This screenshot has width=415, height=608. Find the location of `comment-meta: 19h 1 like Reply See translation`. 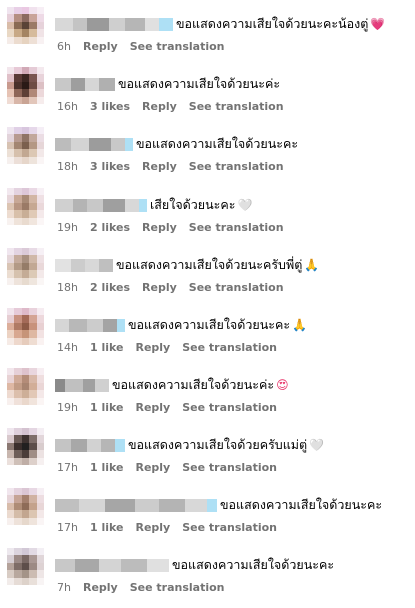

comment-meta: 19h 1 like Reply See translation is located at coordinates (167, 408).